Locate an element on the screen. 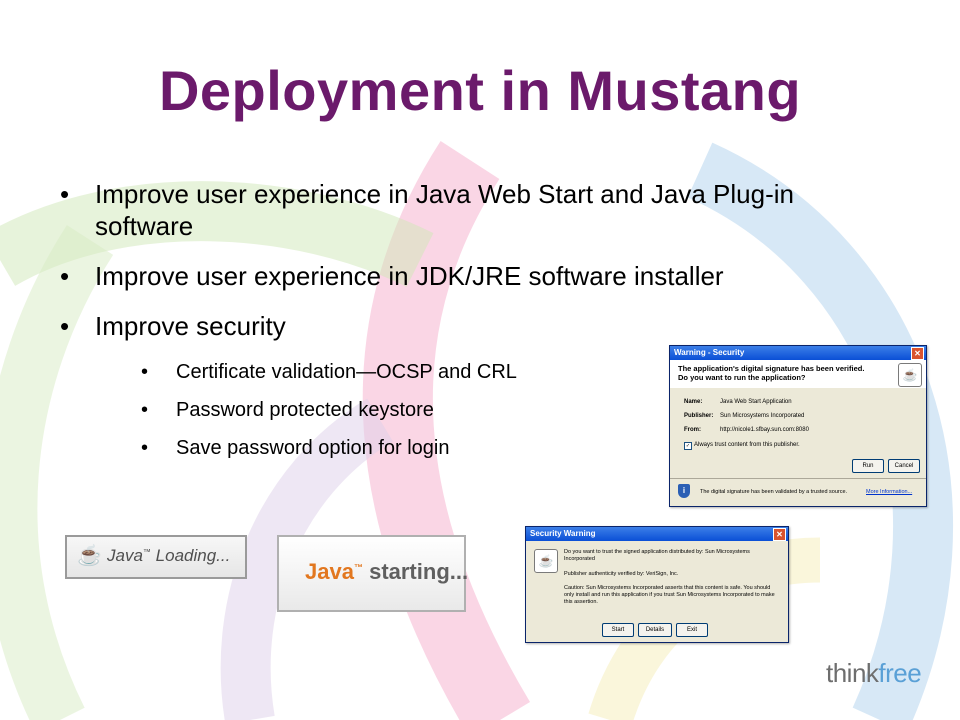  divider is located at coordinates (798, 478).